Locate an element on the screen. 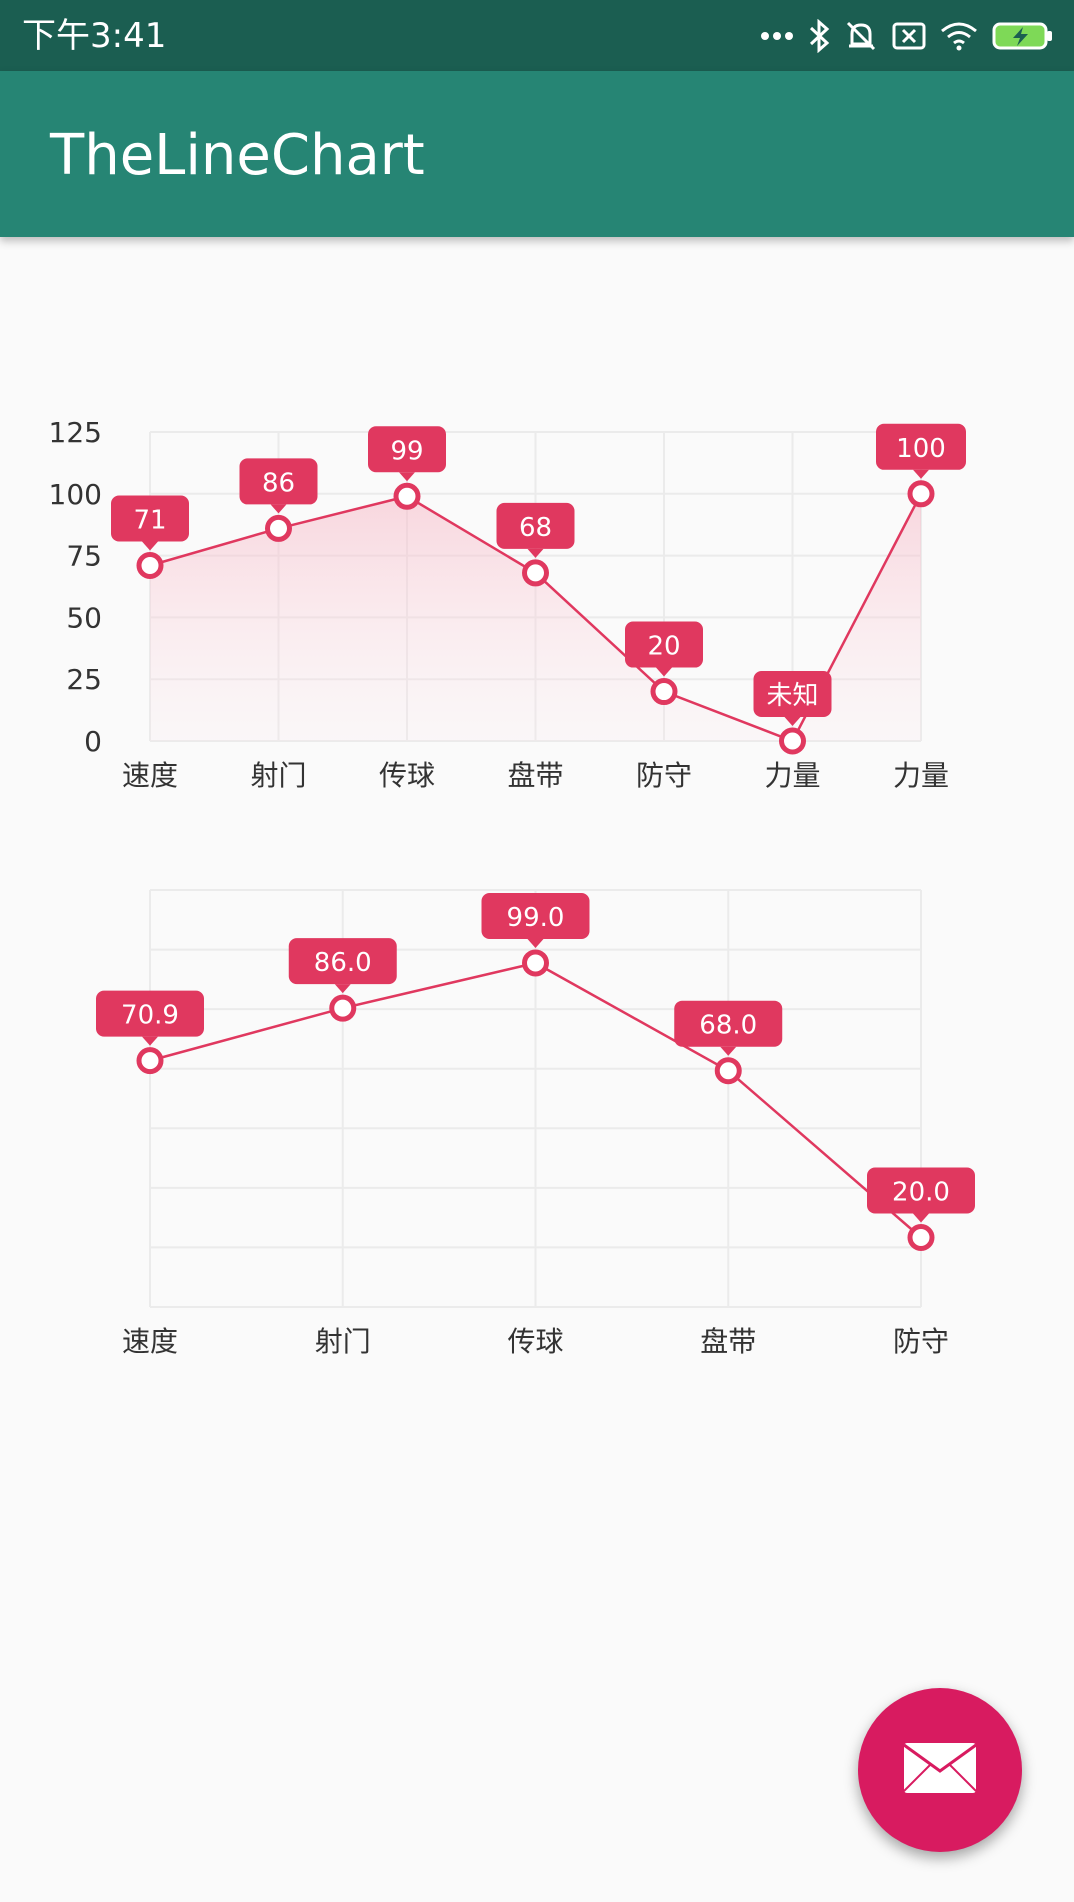 The height and width of the screenshot is (1902, 1074). data-label: 未知 is located at coordinates (792, 696).